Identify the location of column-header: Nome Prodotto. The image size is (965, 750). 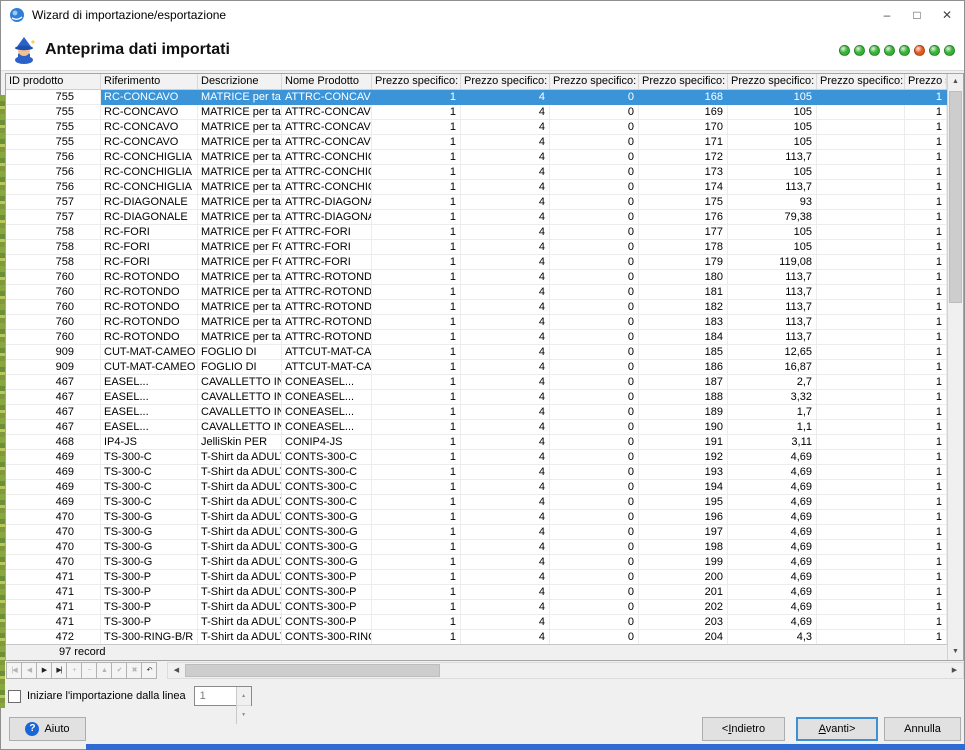
(327, 81).